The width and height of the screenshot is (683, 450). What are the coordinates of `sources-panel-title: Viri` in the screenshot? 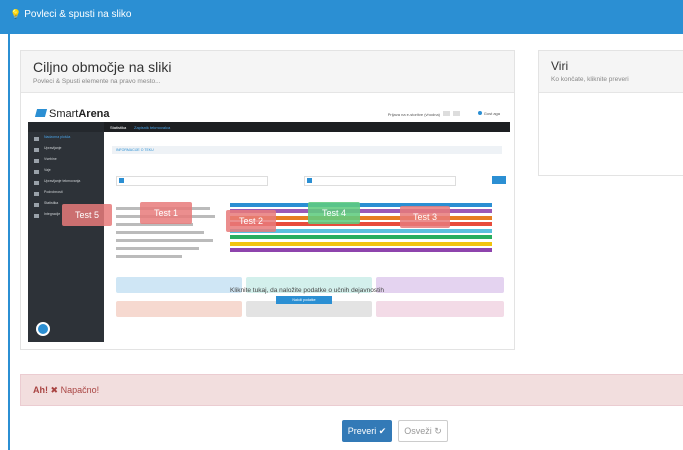 It's located at (560, 66).